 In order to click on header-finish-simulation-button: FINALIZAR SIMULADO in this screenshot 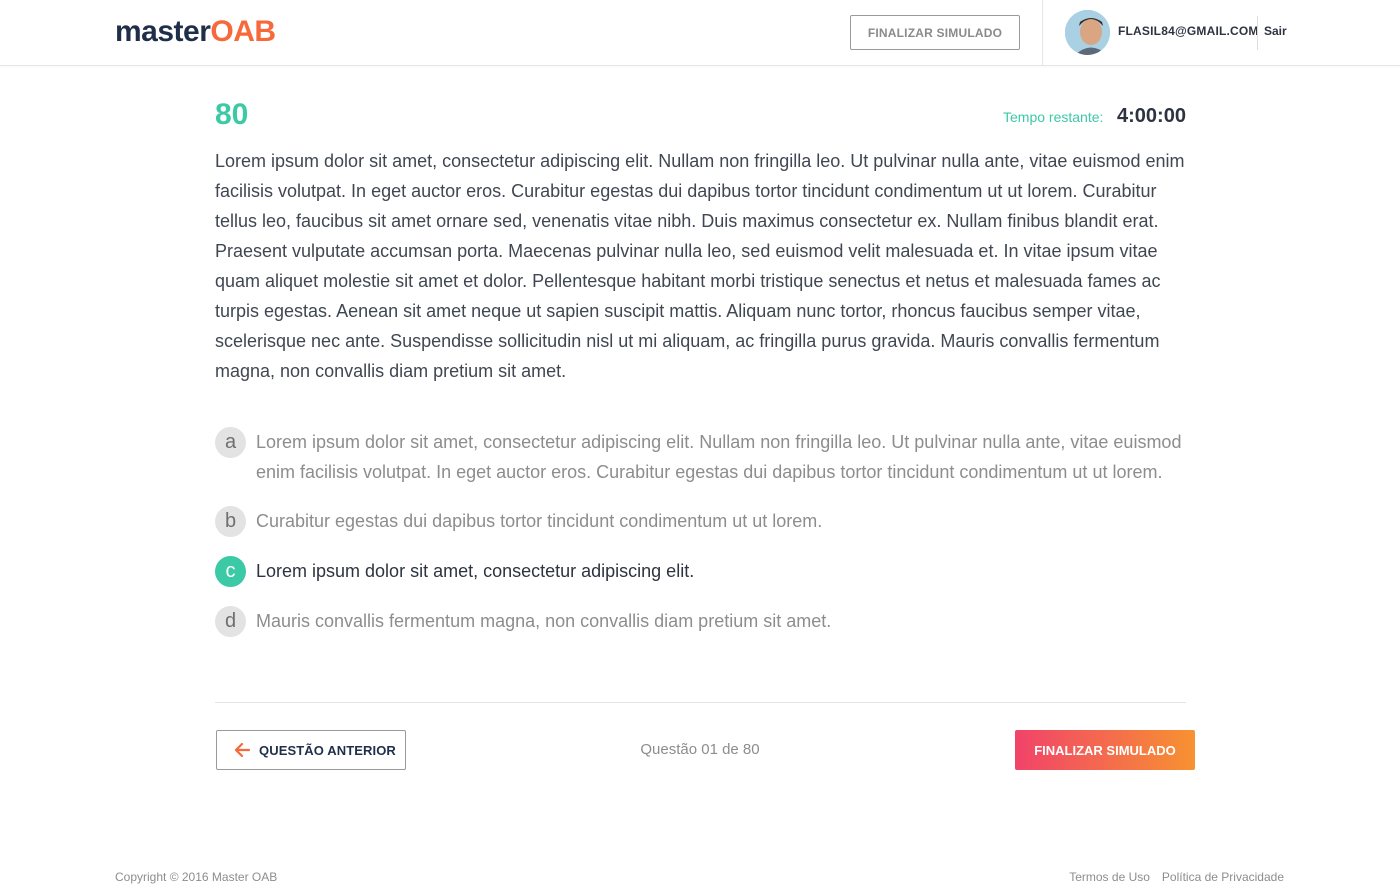, I will do `click(935, 32)`.